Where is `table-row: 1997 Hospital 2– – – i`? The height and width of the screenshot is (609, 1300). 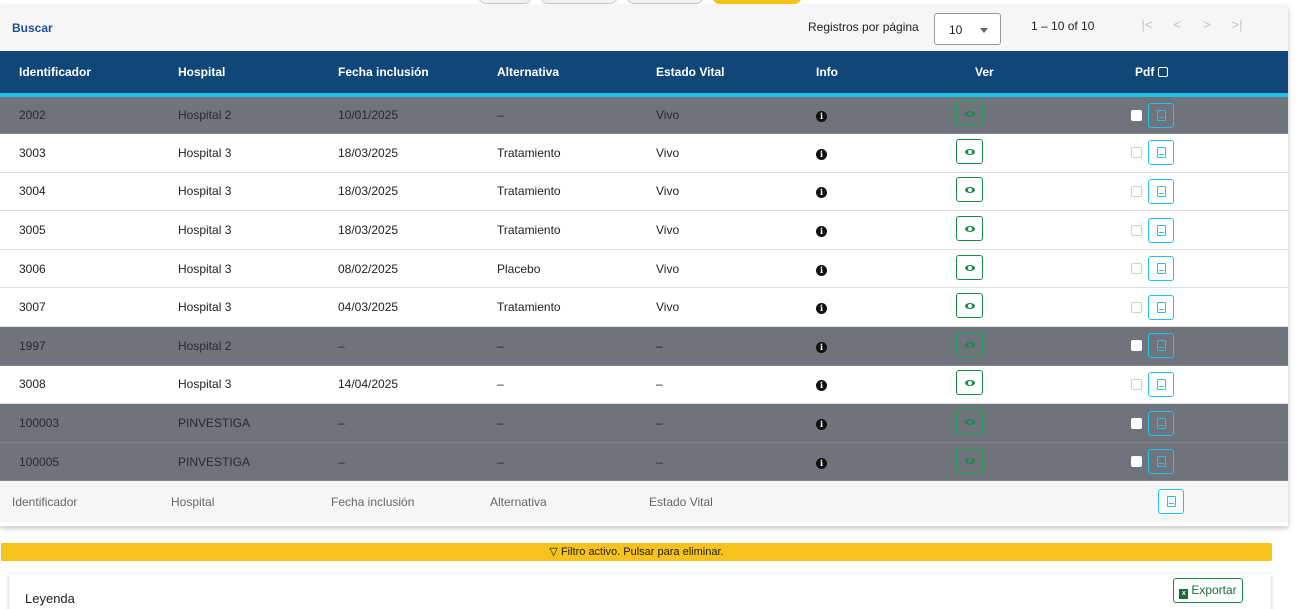
table-row: 1997 Hospital 2– – – i is located at coordinates (644, 346).